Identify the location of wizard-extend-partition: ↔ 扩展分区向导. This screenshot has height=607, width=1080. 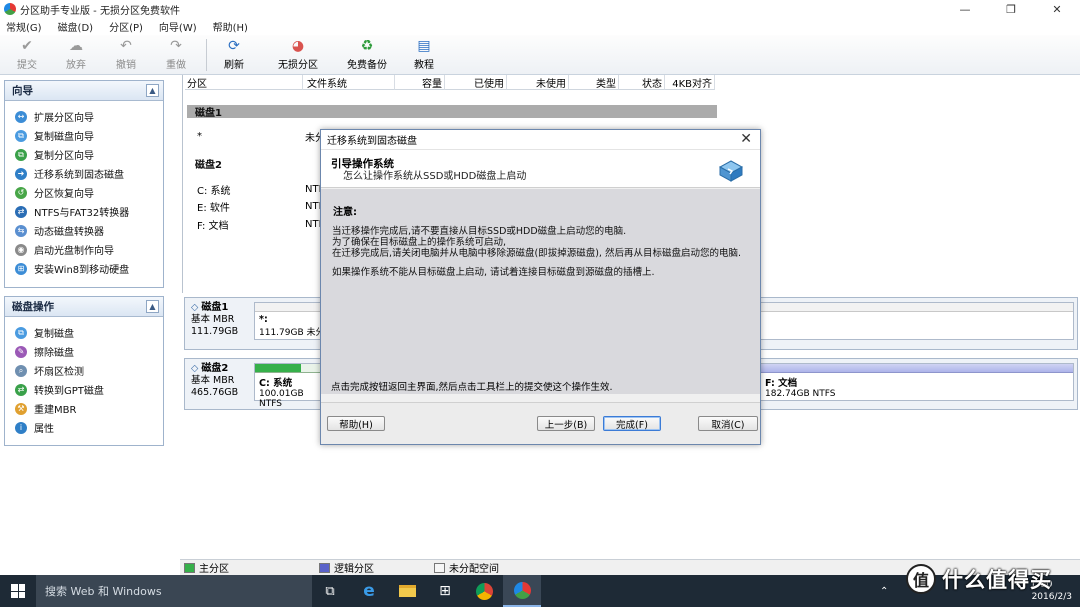
(84, 116).